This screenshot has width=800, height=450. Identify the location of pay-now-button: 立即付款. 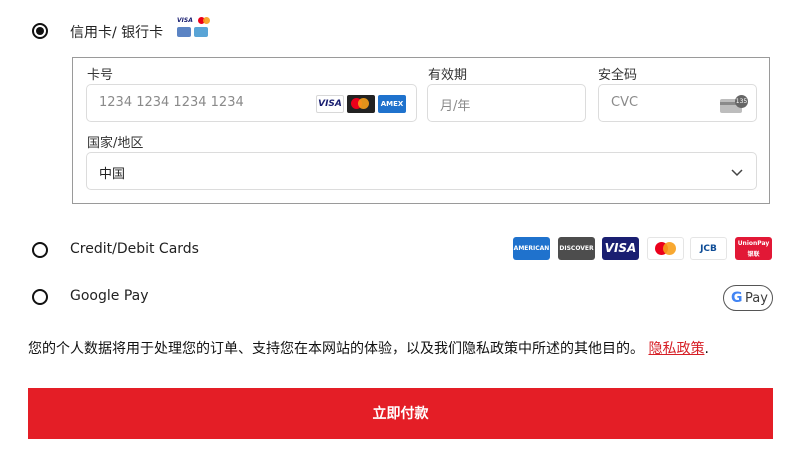
(400, 413).